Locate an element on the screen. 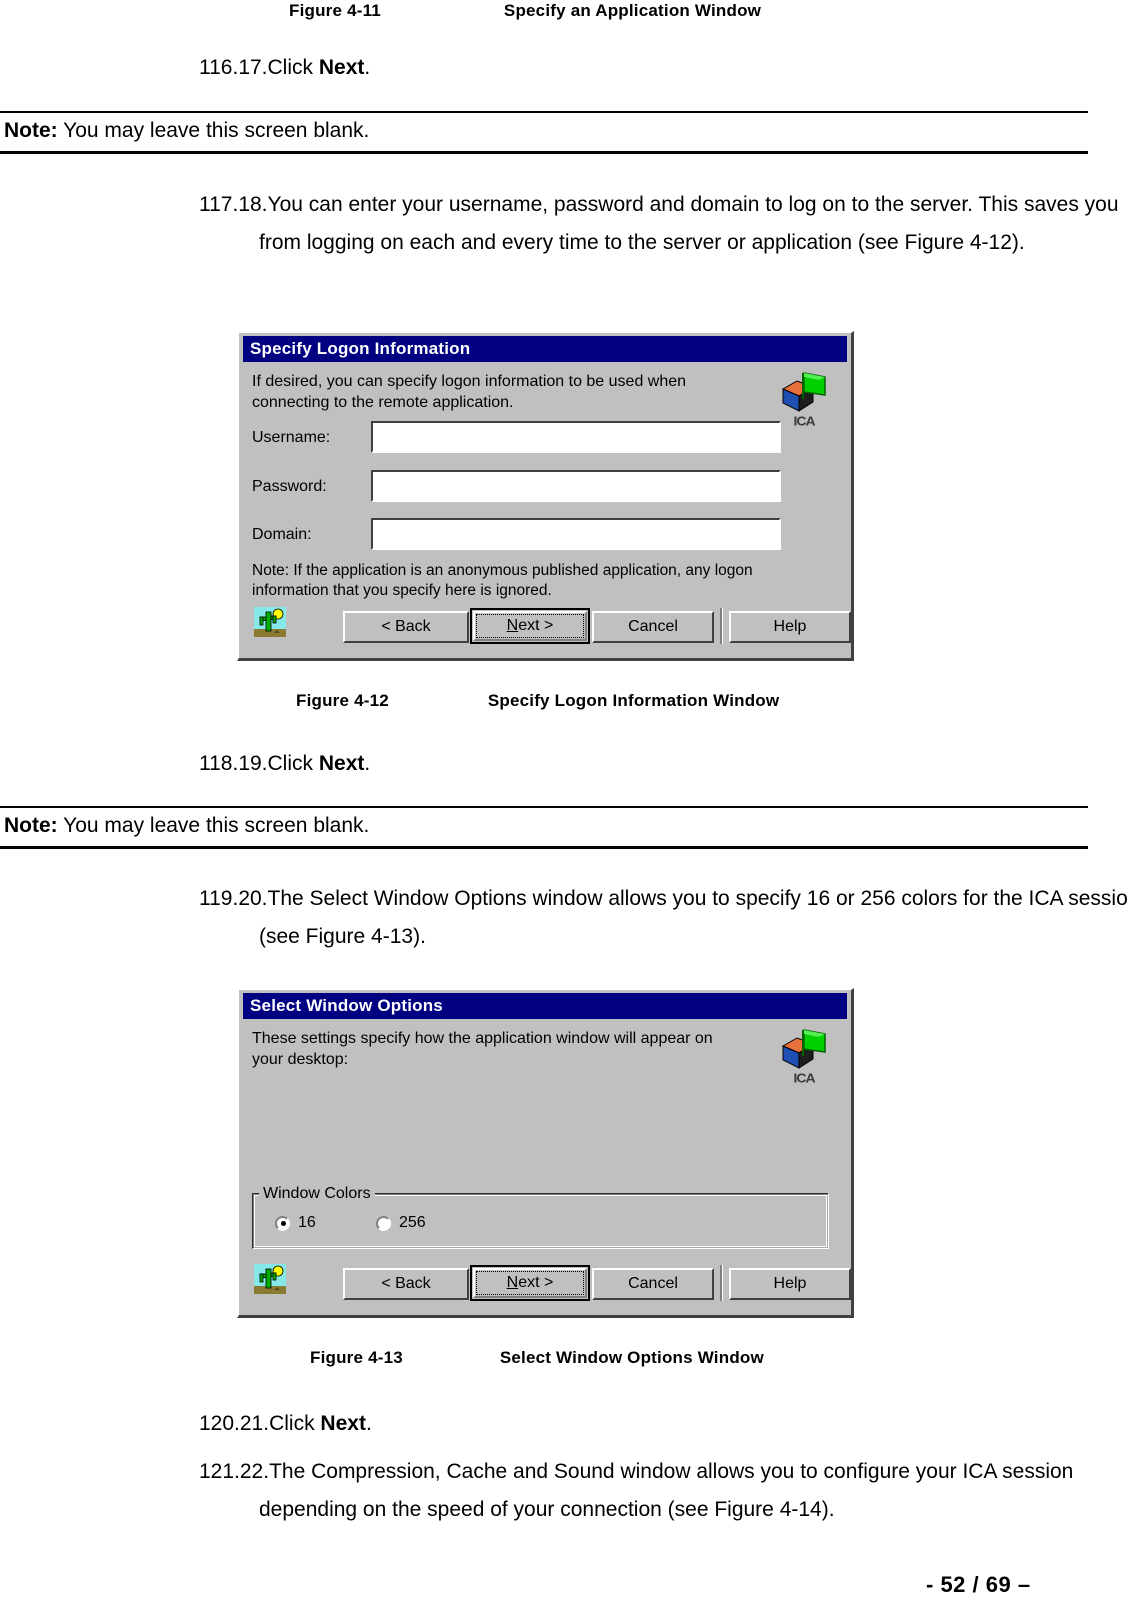  radio-256-colors: 256 is located at coordinates (401, 1223).